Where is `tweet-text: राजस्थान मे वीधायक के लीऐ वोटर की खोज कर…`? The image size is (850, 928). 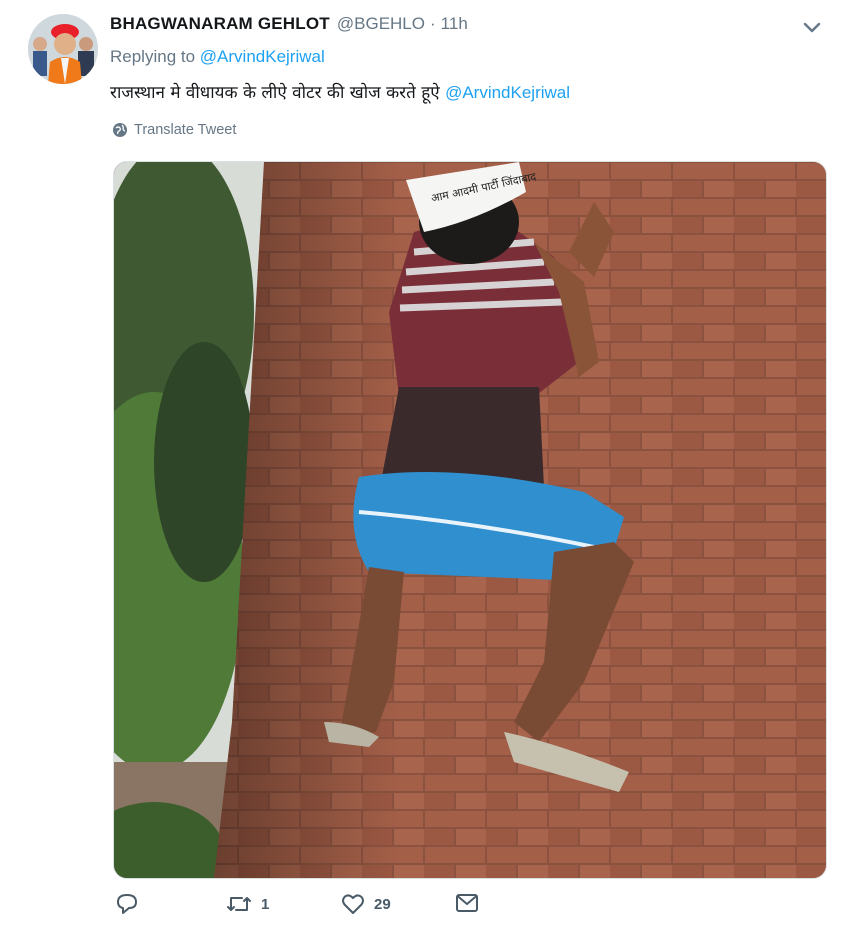 tweet-text: राजस्थान मे वीधायक के लीऐ वोटर की खोज कर… is located at coordinates (340, 91).